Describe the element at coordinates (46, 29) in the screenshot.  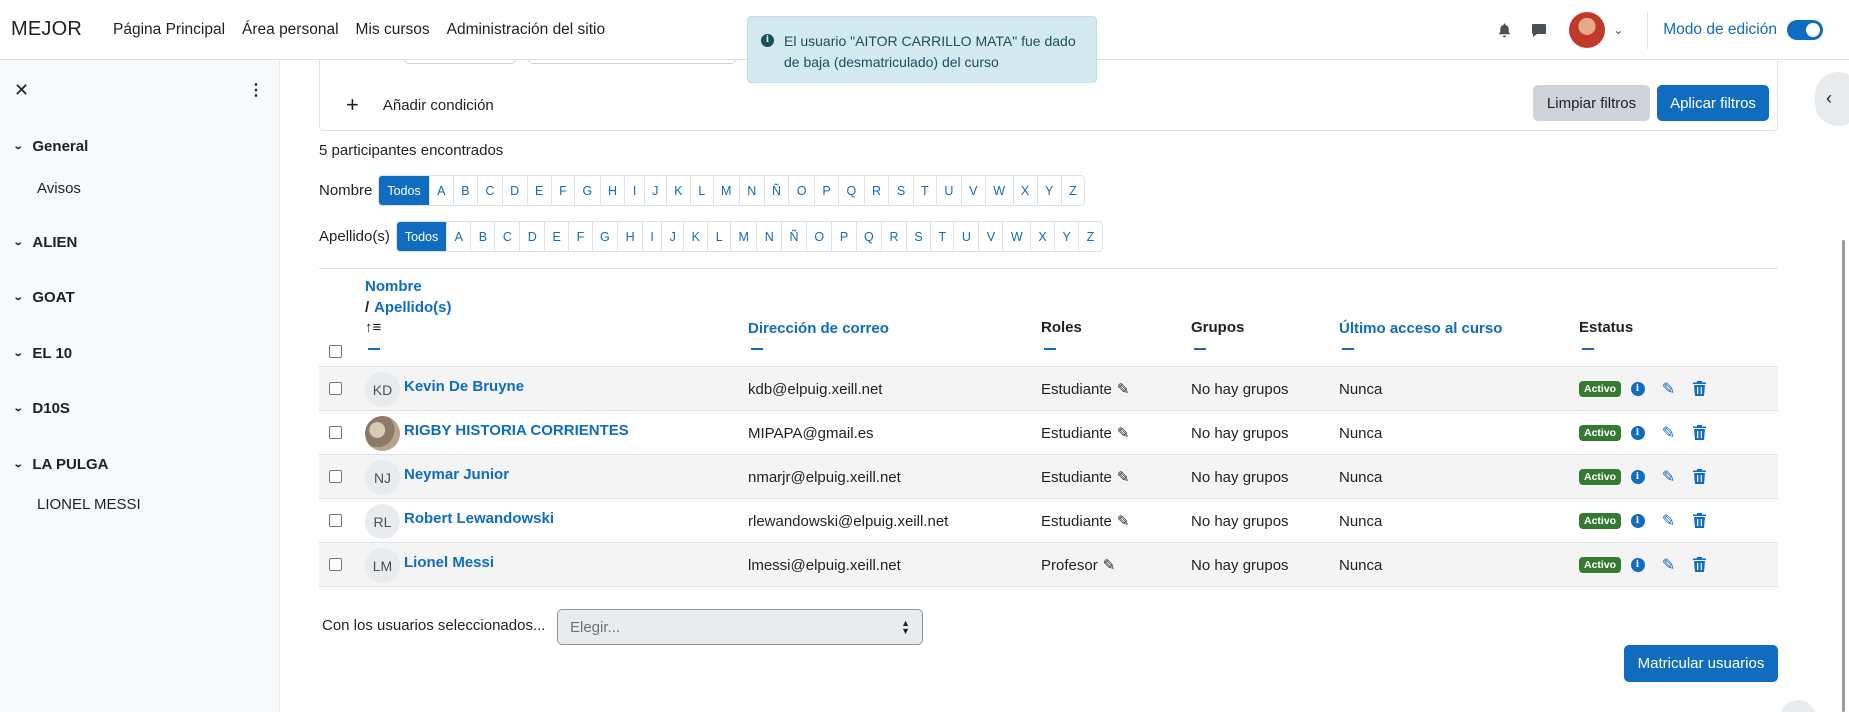
I see `site-brand: MEJOR` at that location.